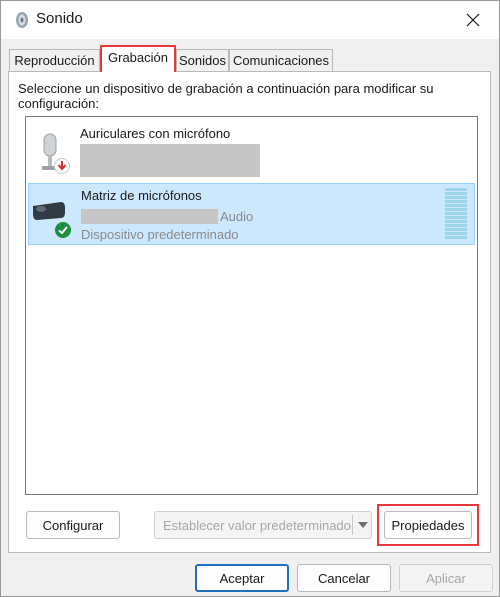 The width and height of the screenshot is (500, 597). What do you see at coordinates (344, 578) in the screenshot?
I see `cancel-button: Cancelar` at bounding box center [344, 578].